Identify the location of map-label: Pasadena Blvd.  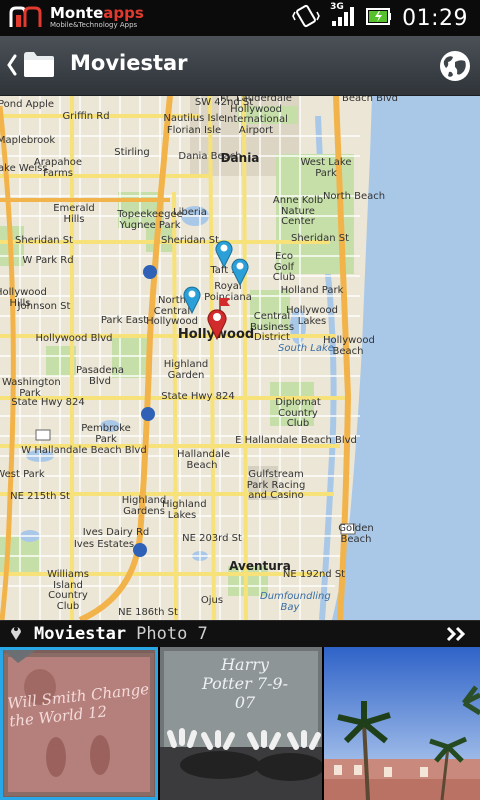
(99, 376).